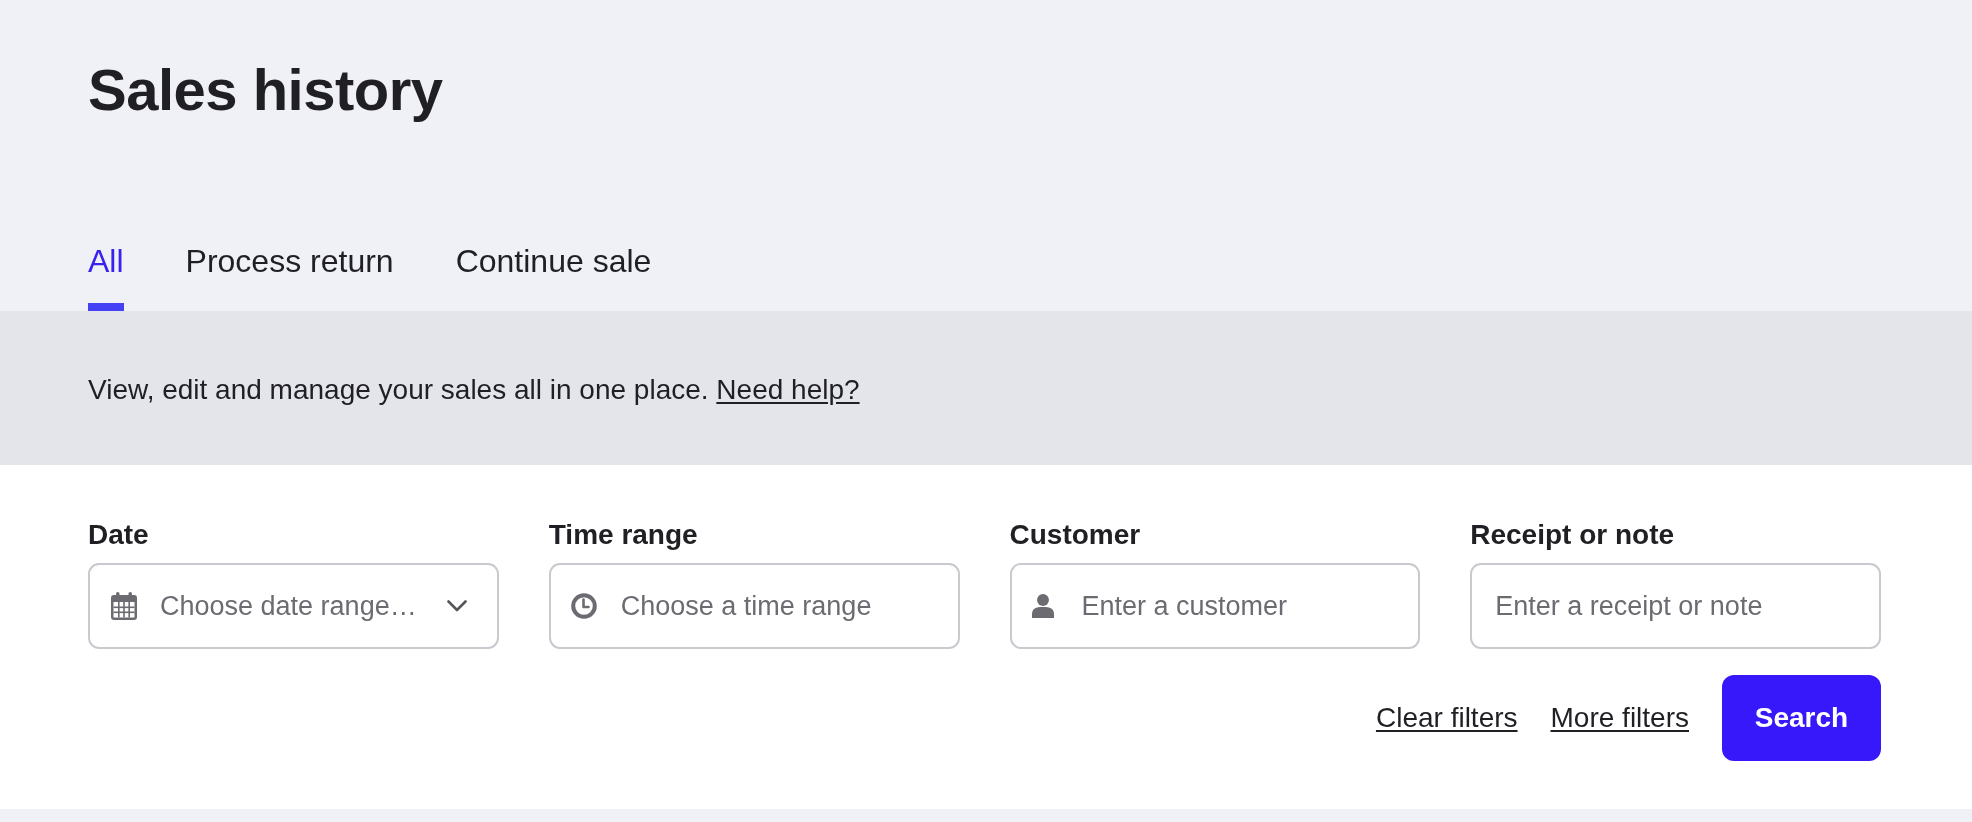  What do you see at coordinates (1572, 535) in the screenshot?
I see `field-label: Receipt or note` at bounding box center [1572, 535].